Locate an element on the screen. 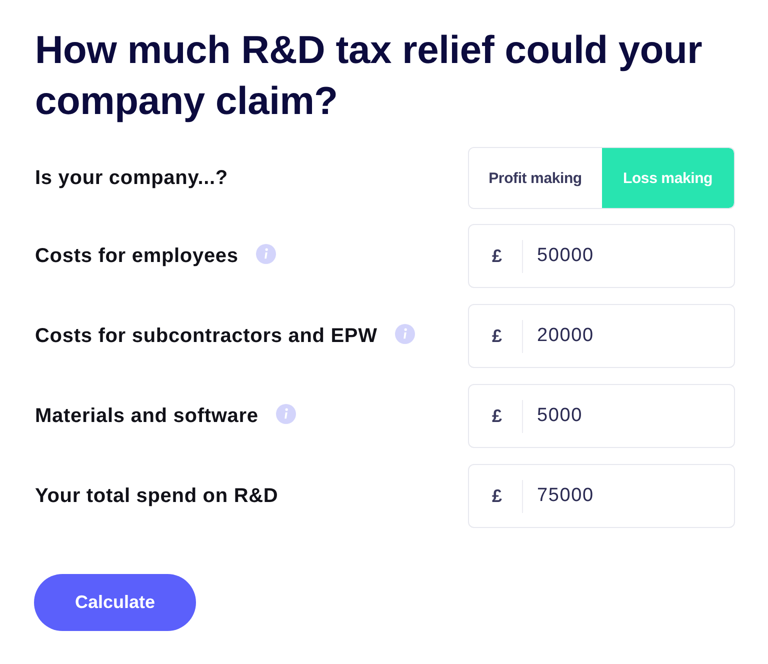  amount-input: 20000 is located at coordinates (632, 336).